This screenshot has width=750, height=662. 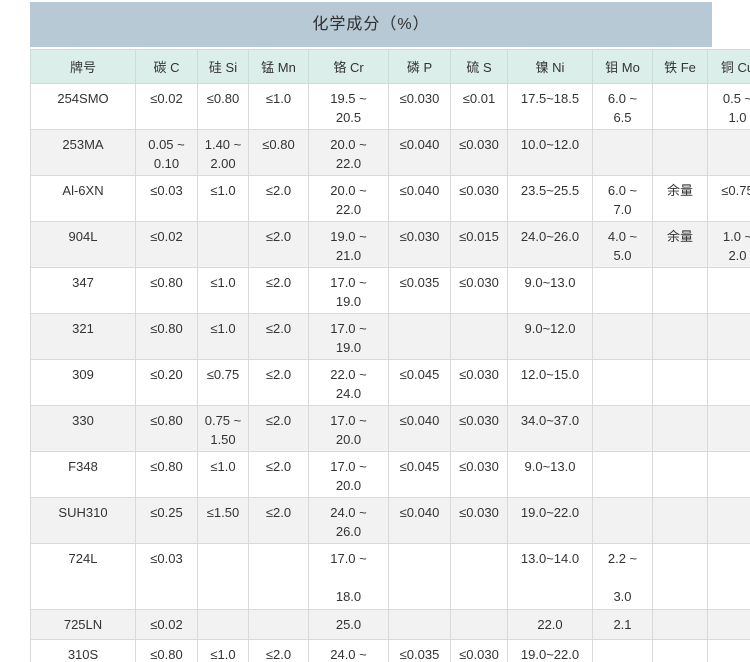 I want to click on value-cell-mo: 4.0 ~ 5.0, so click(x=622, y=244).